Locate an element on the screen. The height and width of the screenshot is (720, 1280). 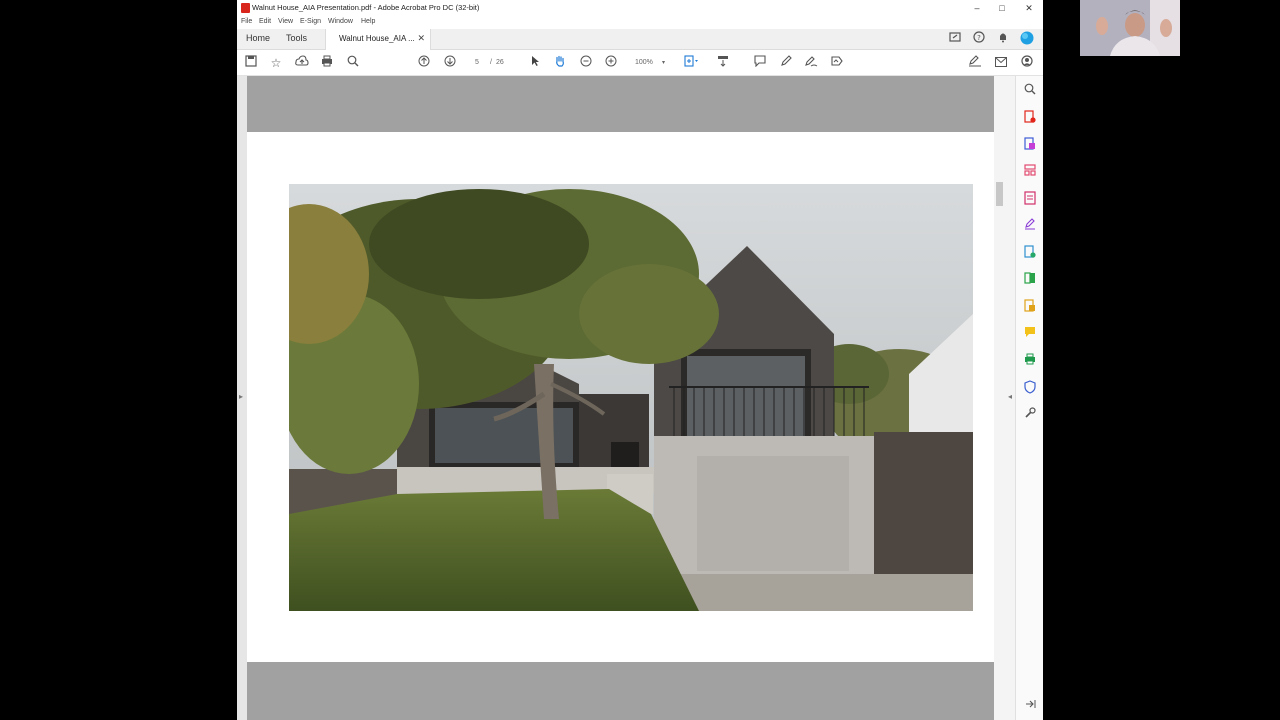
organize-pages-icon is located at coordinates (1030, 171).